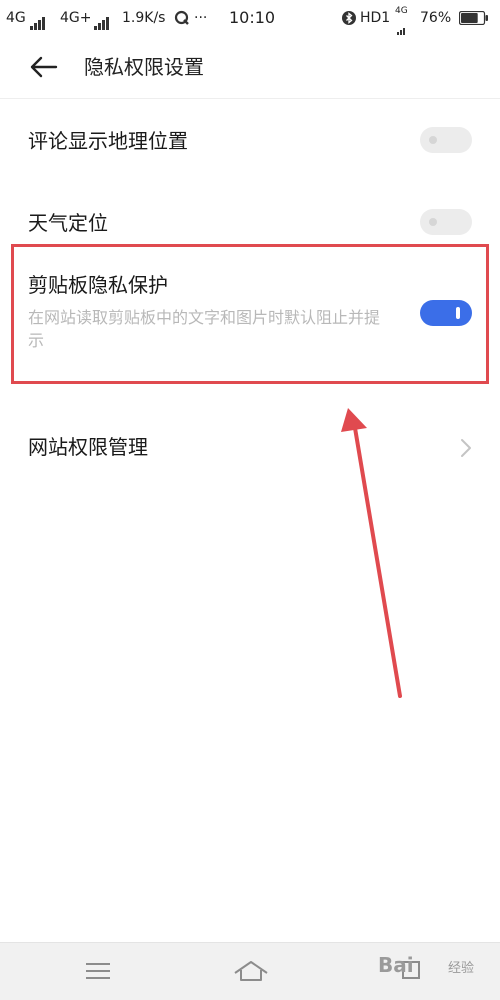 This screenshot has width=500, height=1000. I want to click on weather-location-toggle, so click(446, 222).